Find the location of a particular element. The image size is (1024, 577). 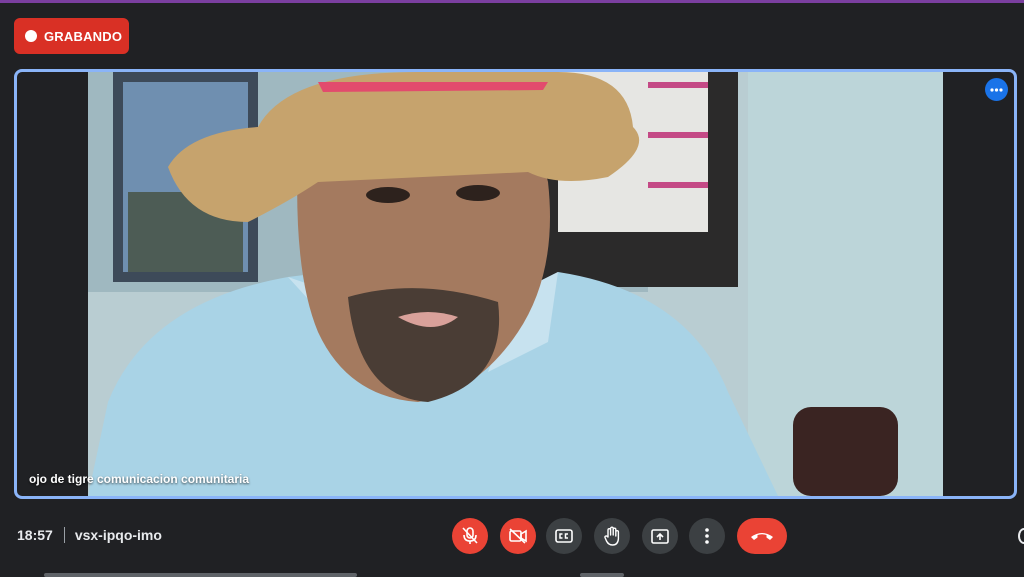

more-options-button is located at coordinates (707, 536).